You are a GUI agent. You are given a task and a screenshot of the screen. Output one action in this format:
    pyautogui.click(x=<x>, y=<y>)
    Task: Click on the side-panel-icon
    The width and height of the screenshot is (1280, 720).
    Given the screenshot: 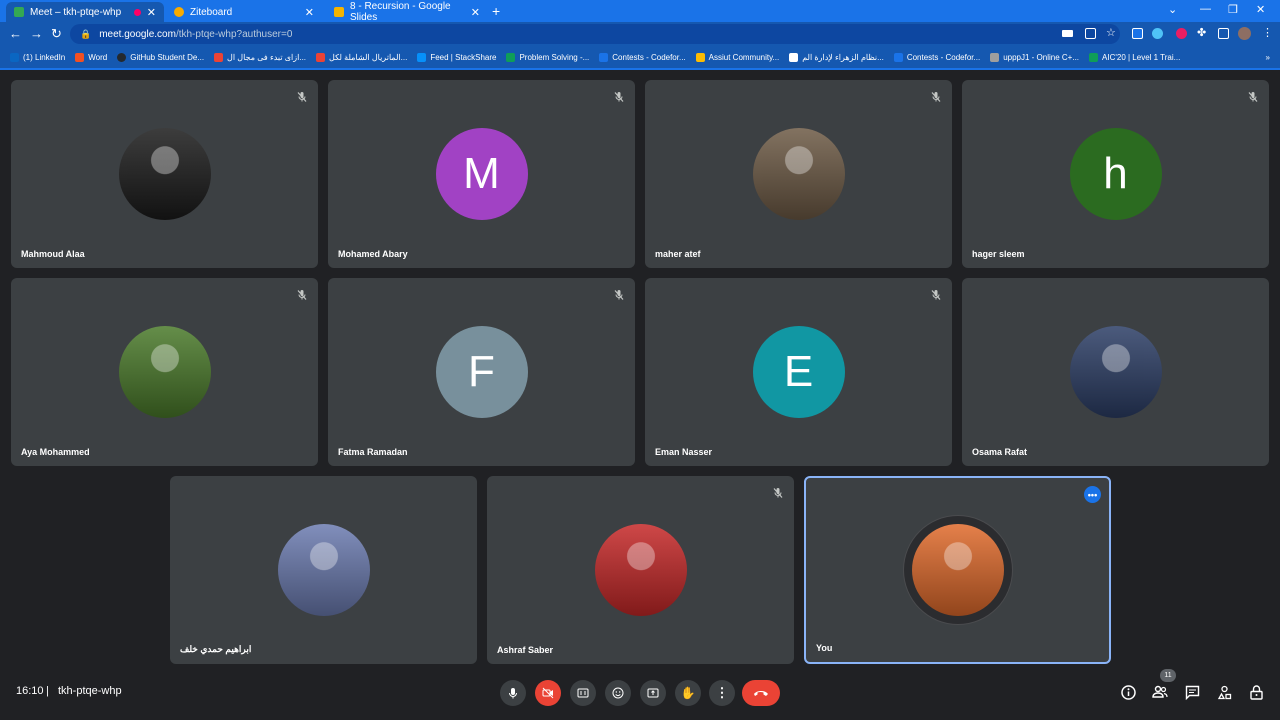 What is the action you would take?
    pyautogui.click(x=1223, y=33)
    